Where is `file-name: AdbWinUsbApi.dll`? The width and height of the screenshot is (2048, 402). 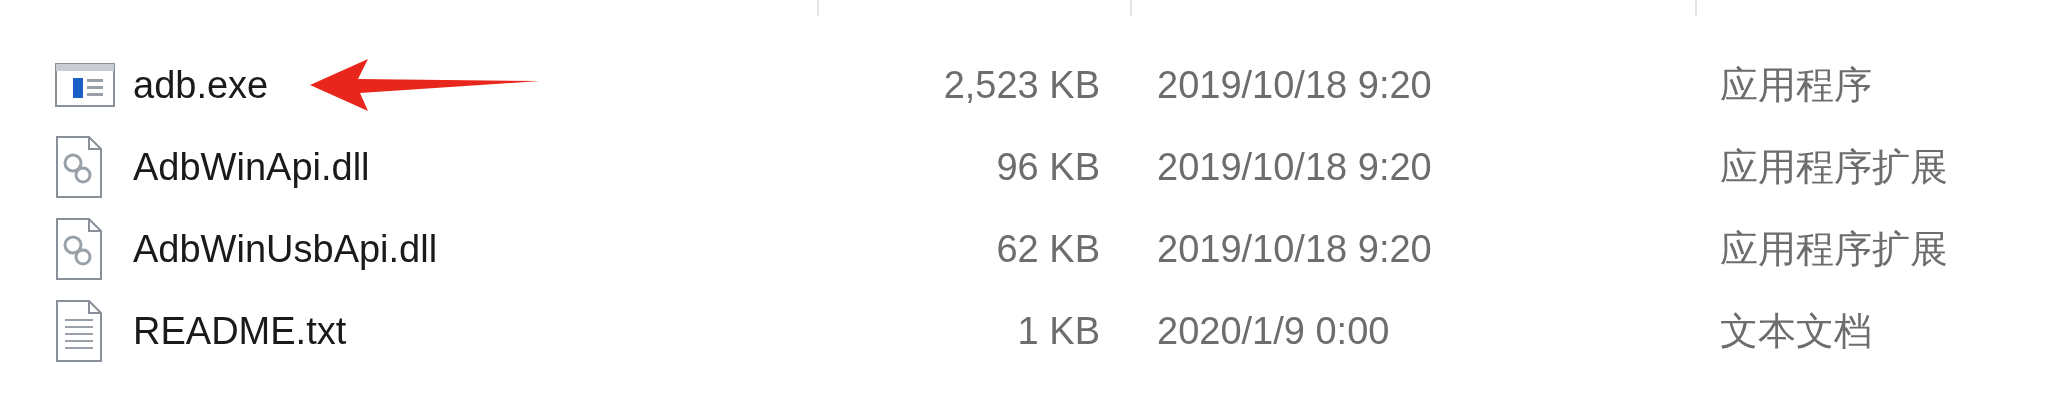 file-name: AdbWinUsbApi.dll is located at coordinates (285, 249).